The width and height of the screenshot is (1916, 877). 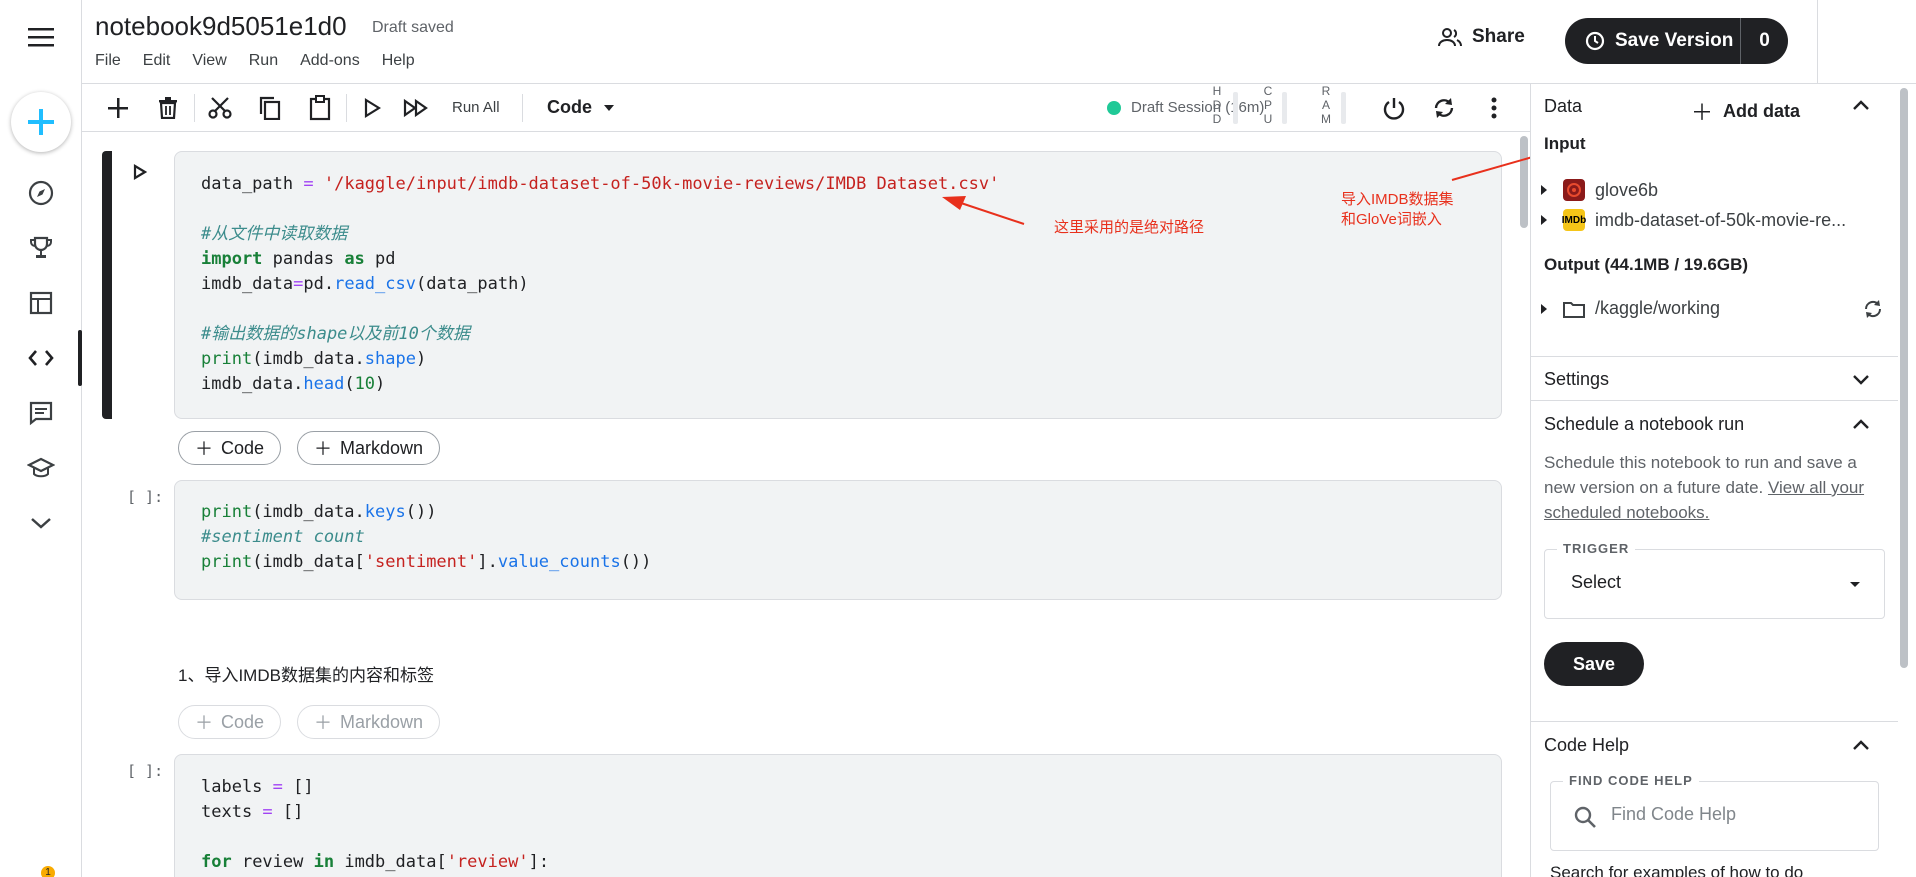 I want to click on code-brackets-icon, so click(x=41, y=358).